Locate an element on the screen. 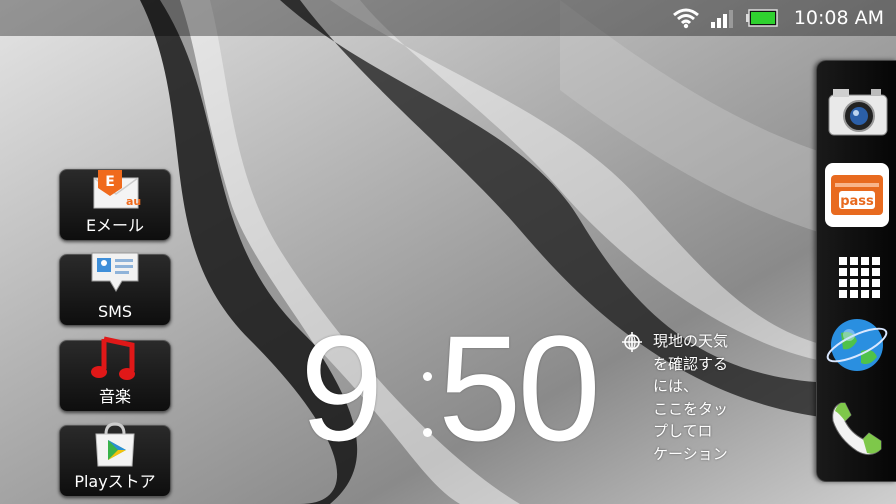 This screenshot has height=504, width=896. battery-icon is located at coordinates (761, 18).